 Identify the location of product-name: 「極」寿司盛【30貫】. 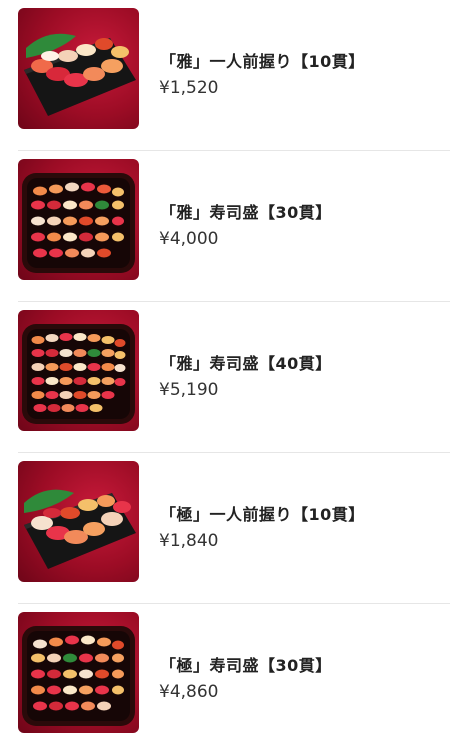
(246, 664).